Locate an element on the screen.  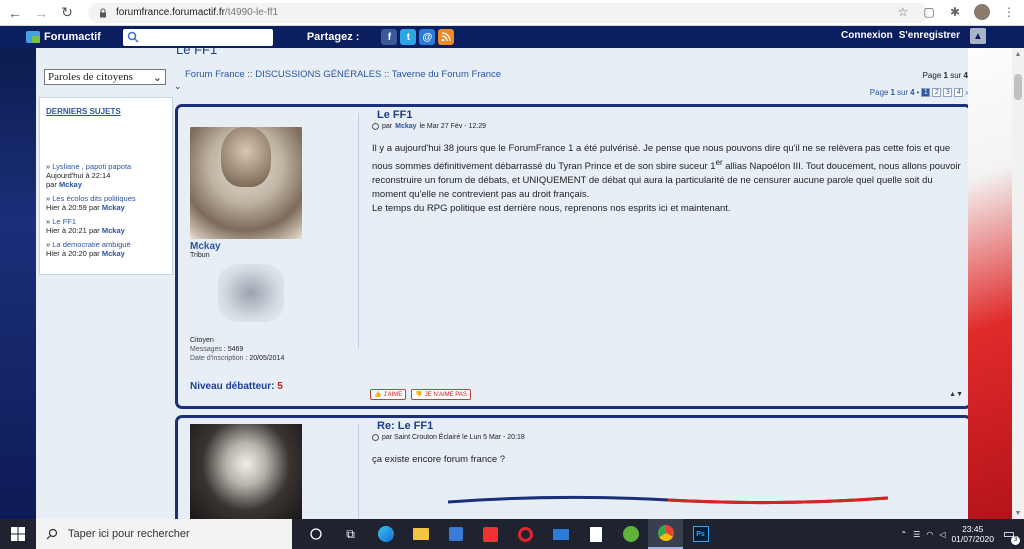
windows-start-icon is located at coordinates (18, 534).